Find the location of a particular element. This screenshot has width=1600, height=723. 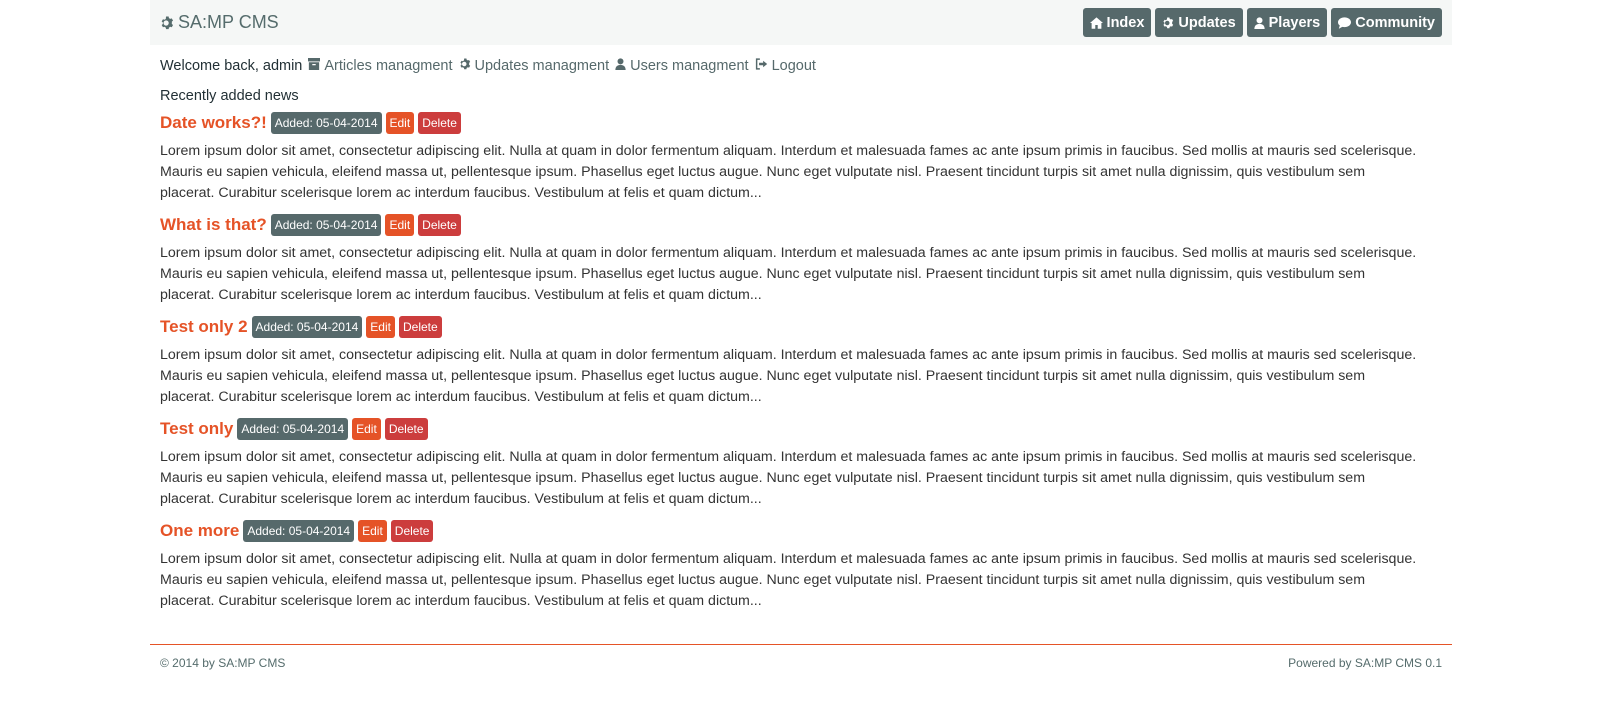

users-management-label: Users managment is located at coordinates (689, 66).